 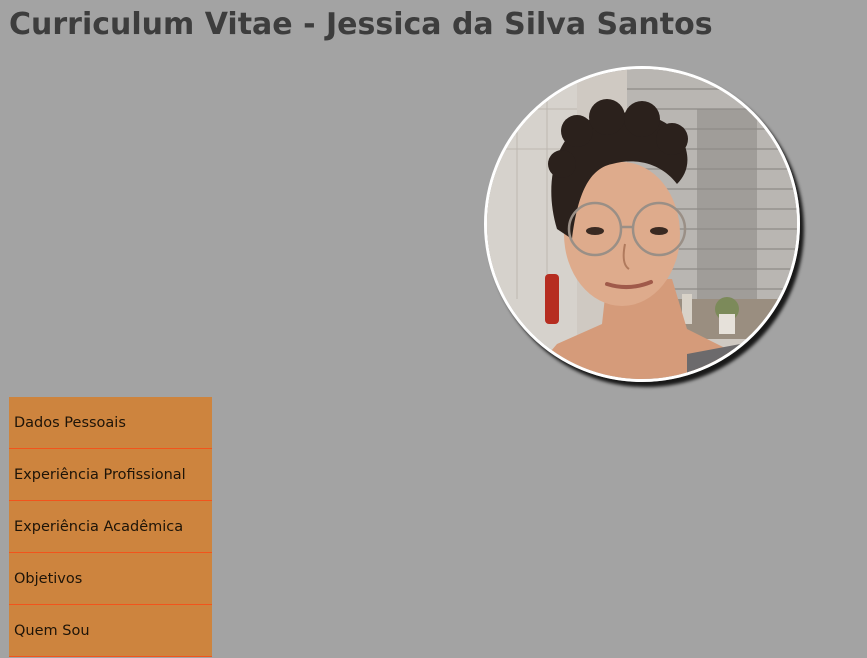 I want to click on nav-item-label: Experiência Profissional, so click(x=100, y=475).